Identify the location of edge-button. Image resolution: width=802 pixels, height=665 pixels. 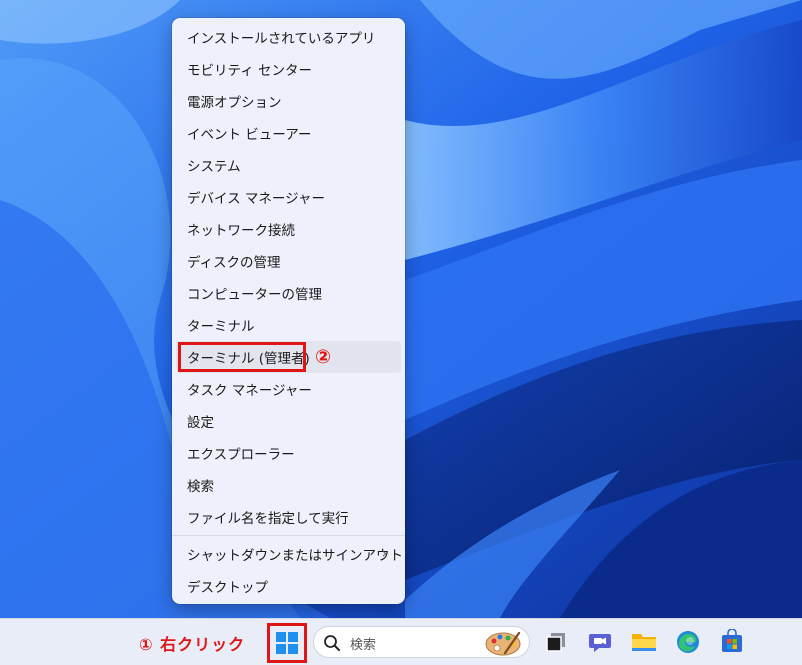
(688, 642).